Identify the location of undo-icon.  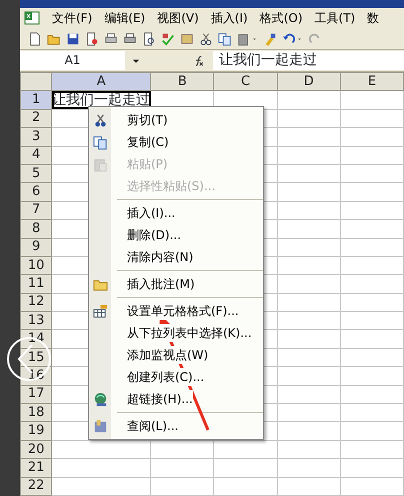
(289, 39).